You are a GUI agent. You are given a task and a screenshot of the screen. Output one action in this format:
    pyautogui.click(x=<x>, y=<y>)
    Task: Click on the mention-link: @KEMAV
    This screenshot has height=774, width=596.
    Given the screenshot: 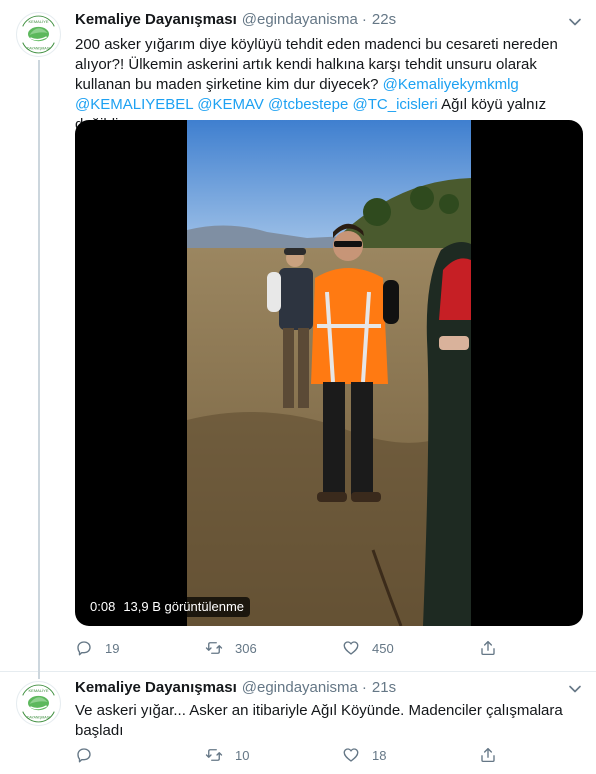 What is the action you would take?
    pyautogui.click(x=230, y=104)
    